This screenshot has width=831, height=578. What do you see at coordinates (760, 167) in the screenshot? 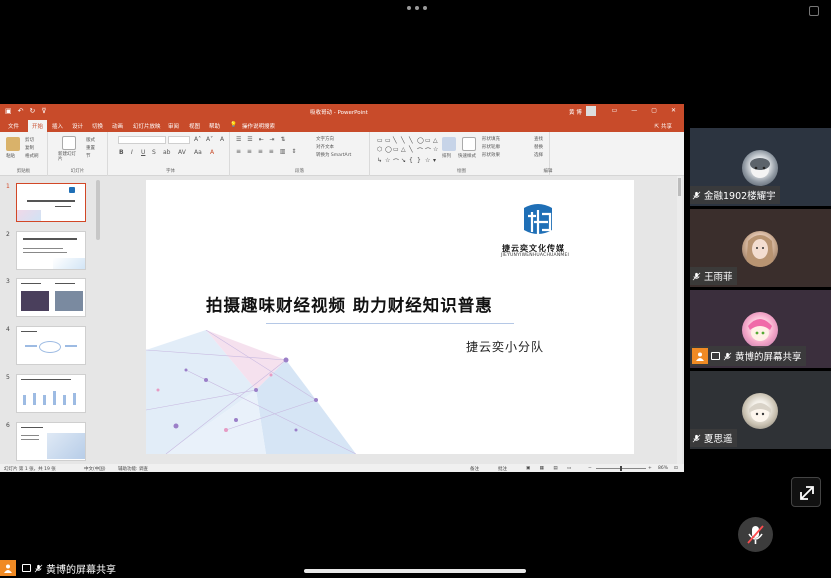
I see `participant-card-1: 金融1902楼耀宇` at bounding box center [760, 167].